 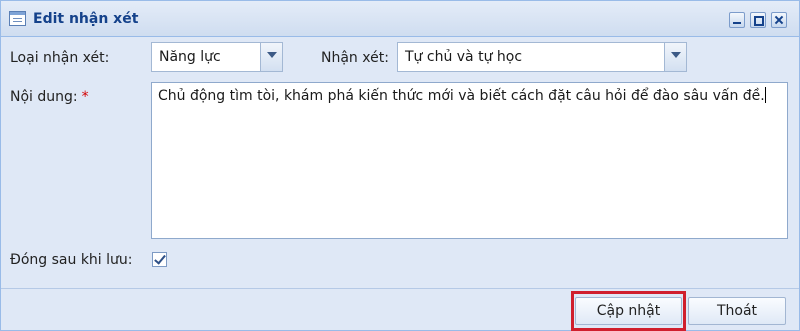 I want to click on dong-sau-khi-luu-label: Đóng sau khi lưu:, so click(x=71, y=260).